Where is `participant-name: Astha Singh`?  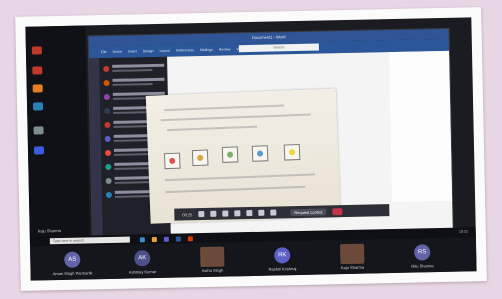
participant-name: Astha Singh is located at coordinates (212, 270).